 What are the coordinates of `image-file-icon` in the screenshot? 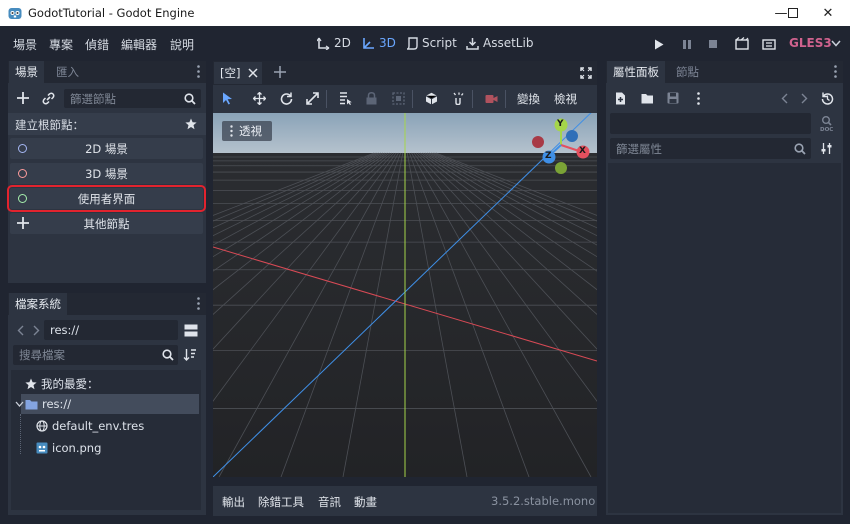 It's located at (42, 448).